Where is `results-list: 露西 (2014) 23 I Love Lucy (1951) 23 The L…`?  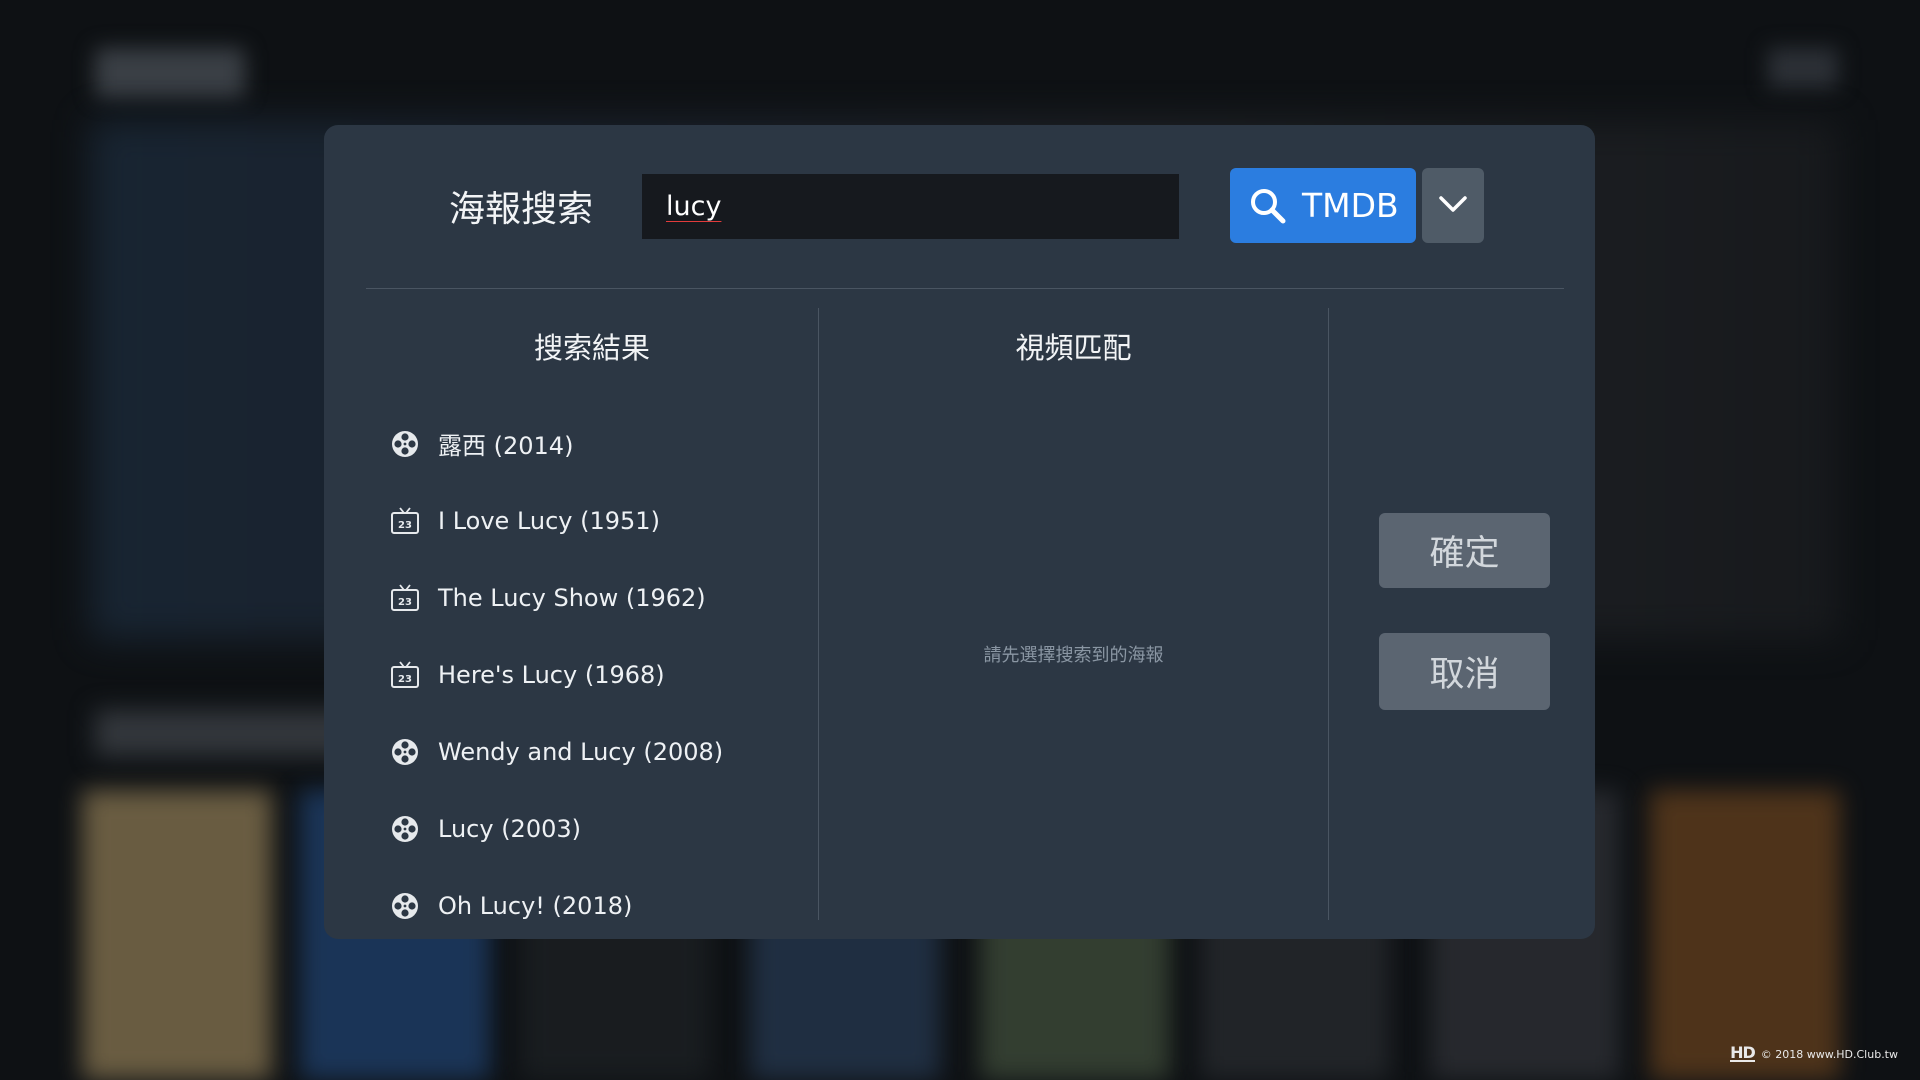
results-list: 露西 (2014) 23 I Love Lucy (1951) 23 The L… is located at coordinates (600, 672).